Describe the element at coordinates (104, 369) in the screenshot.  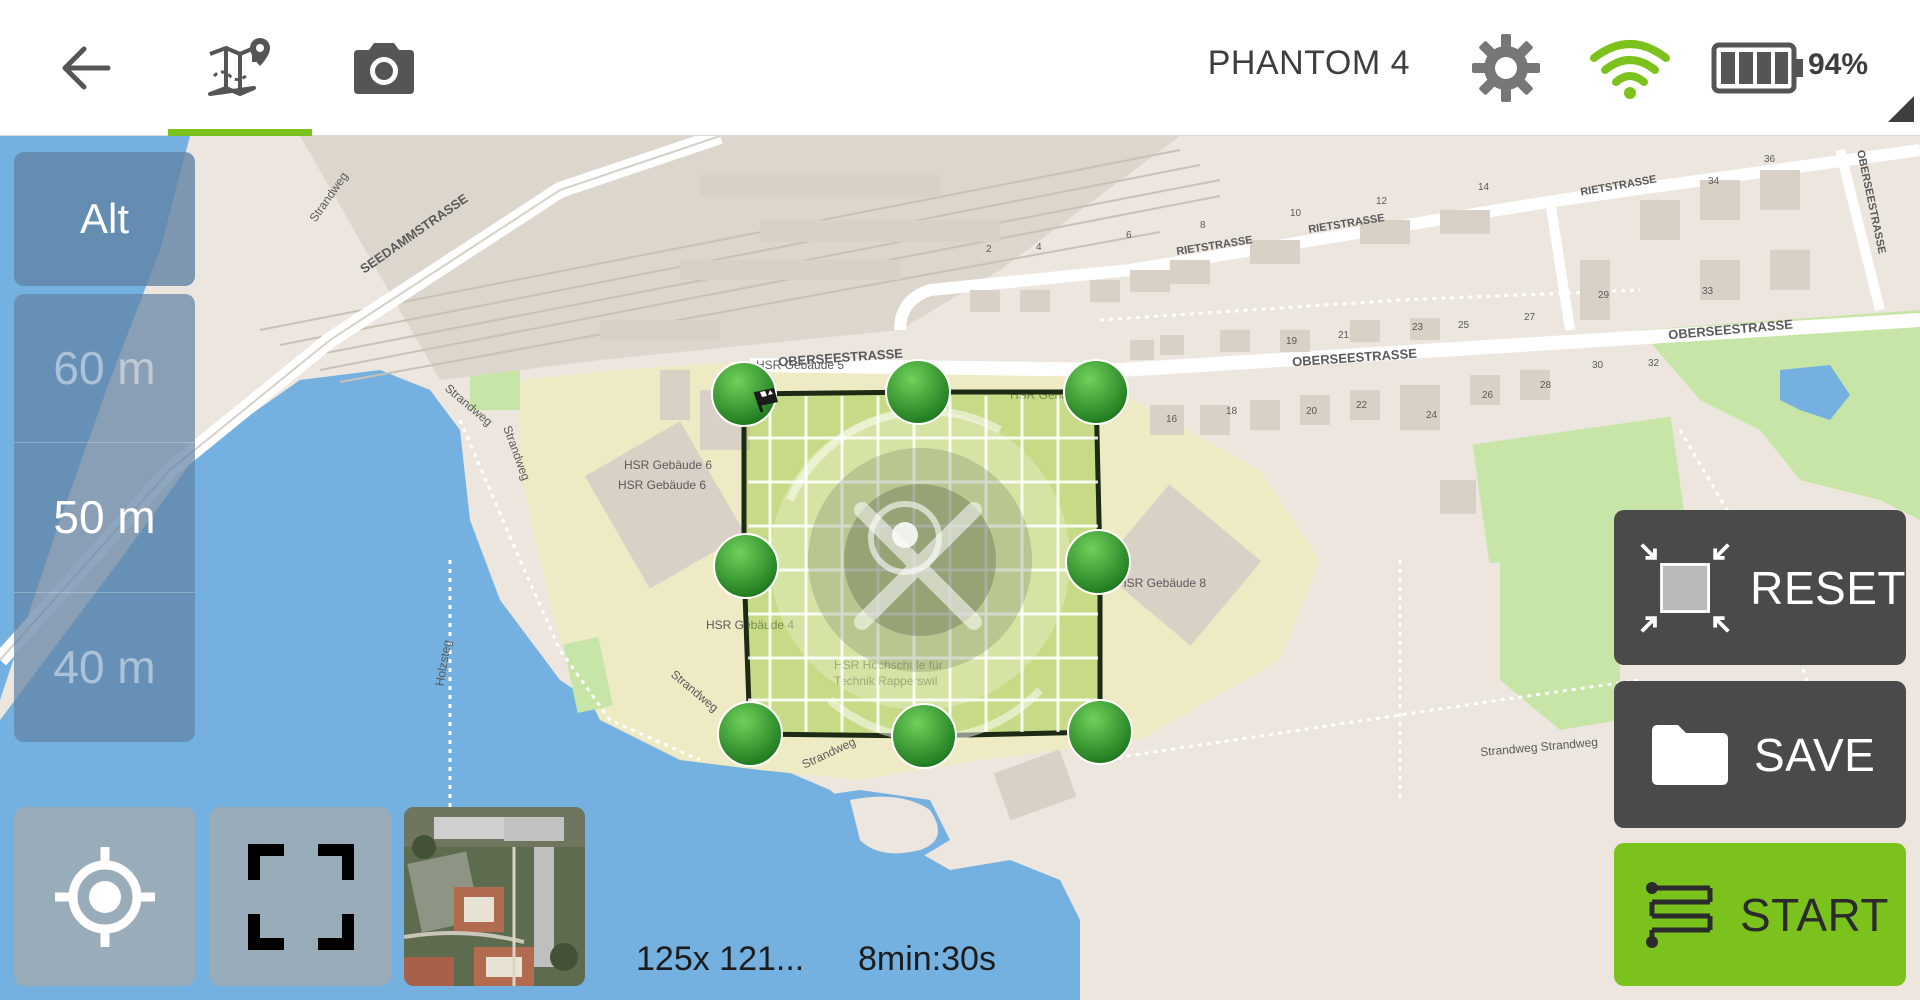
I see `altitude-option: 60 m` at that location.